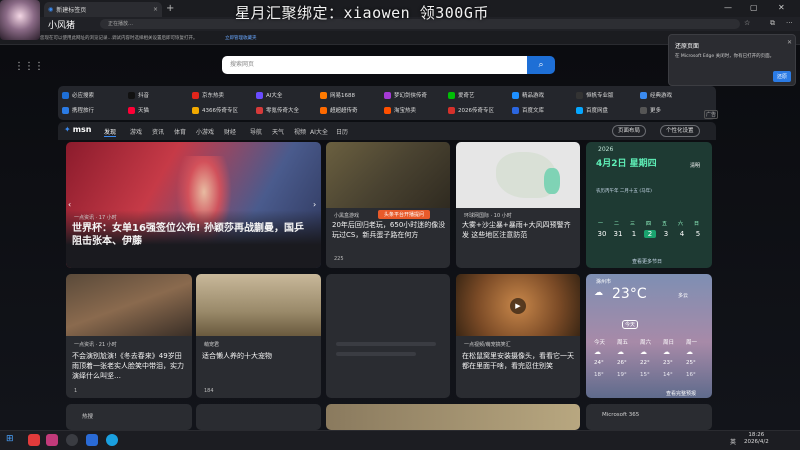 The image size is (800, 450). What do you see at coordinates (634, 234) in the screenshot?
I see `calendar-day: 1` at bounding box center [634, 234].